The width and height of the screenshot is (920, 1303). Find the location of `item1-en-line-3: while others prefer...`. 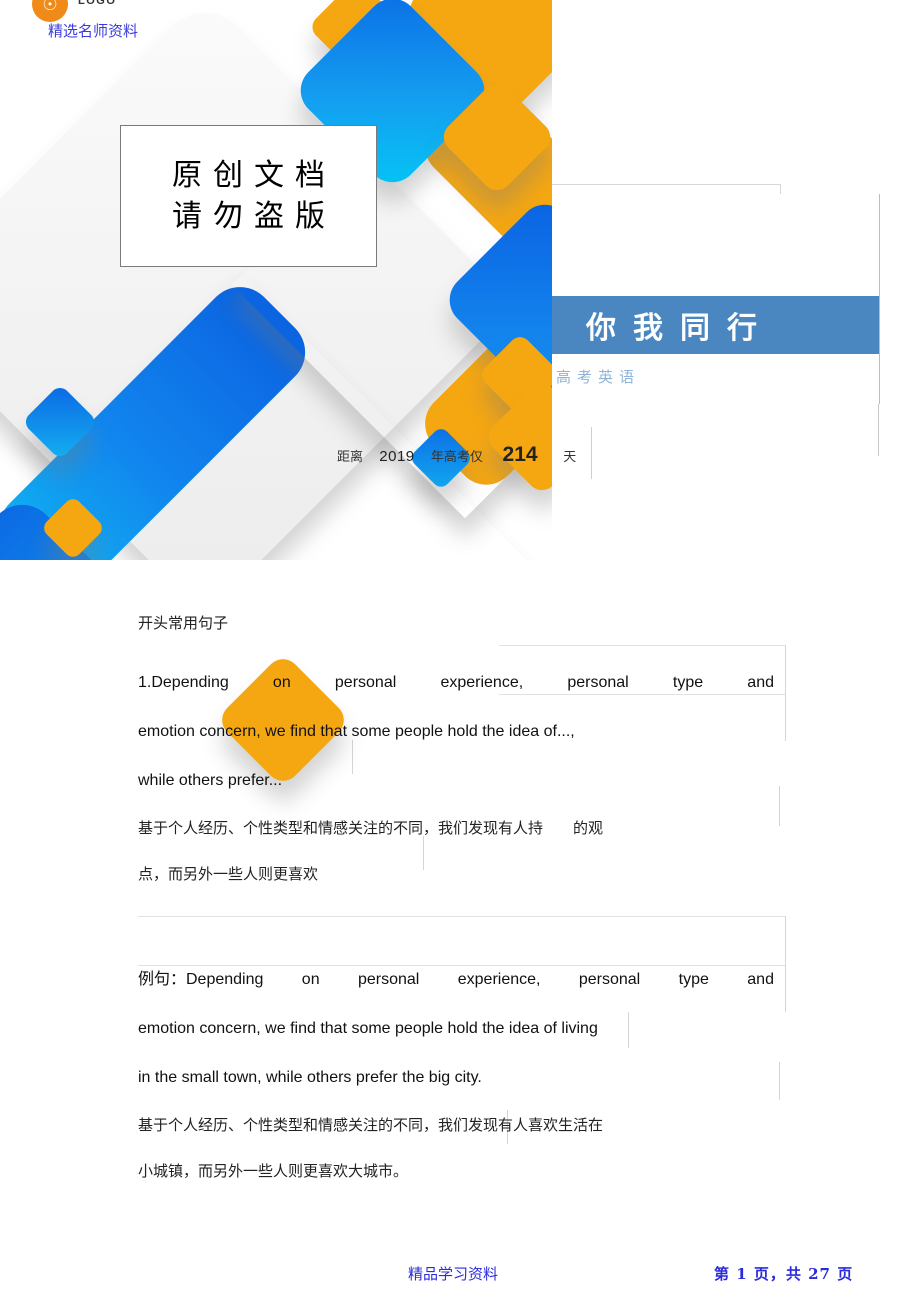

item1-en-line-3: while others prefer... is located at coordinates (210, 780).